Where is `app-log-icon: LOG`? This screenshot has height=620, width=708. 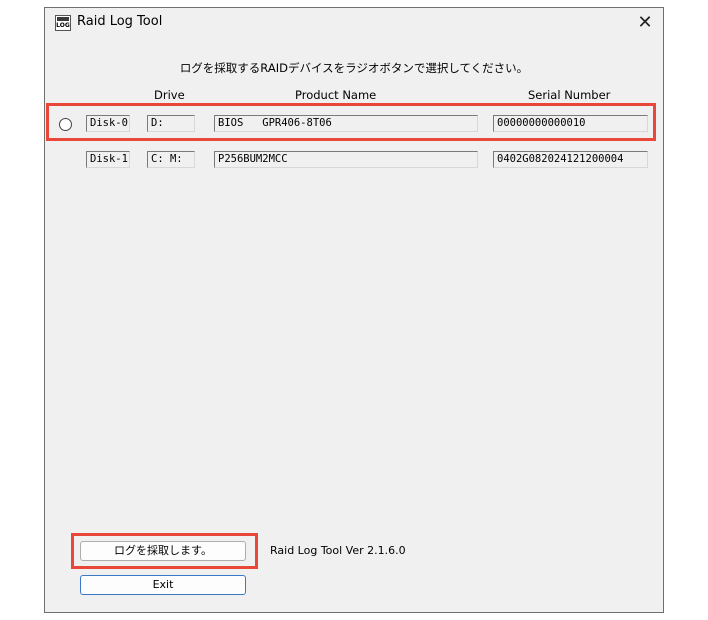
app-log-icon: LOG is located at coordinates (63, 23).